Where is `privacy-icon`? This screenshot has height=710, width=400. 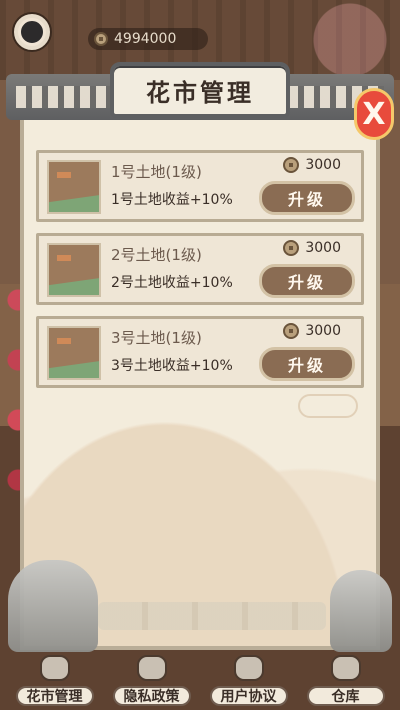 privacy-icon is located at coordinates (151, 668).